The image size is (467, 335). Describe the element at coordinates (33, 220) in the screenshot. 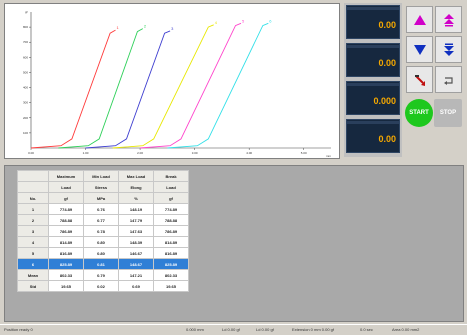

I see `row-number-cell: 2` at that location.